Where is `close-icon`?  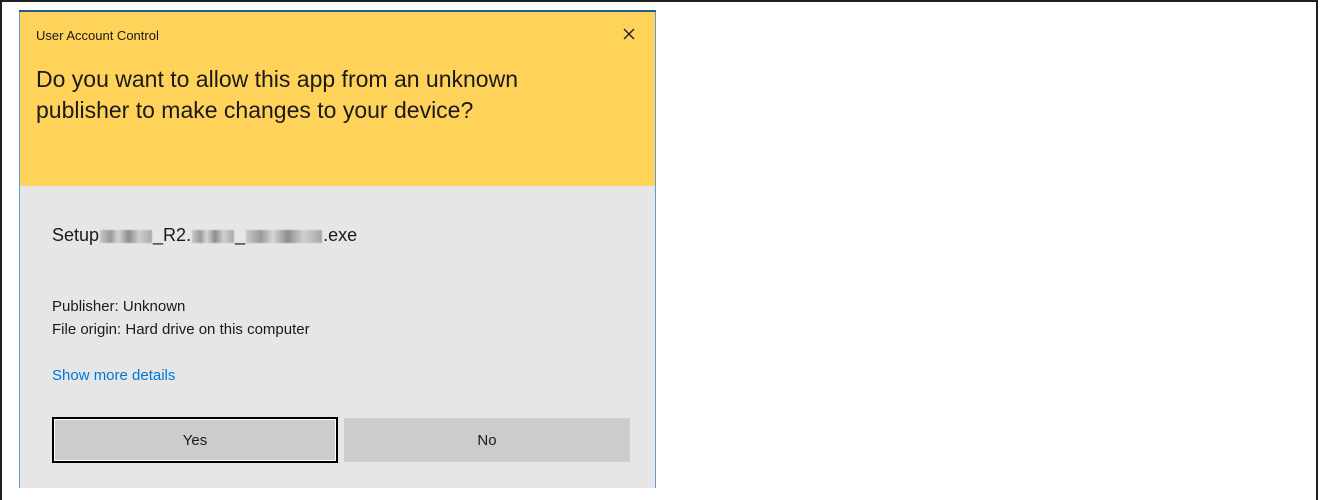
close-icon is located at coordinates (629, 34).